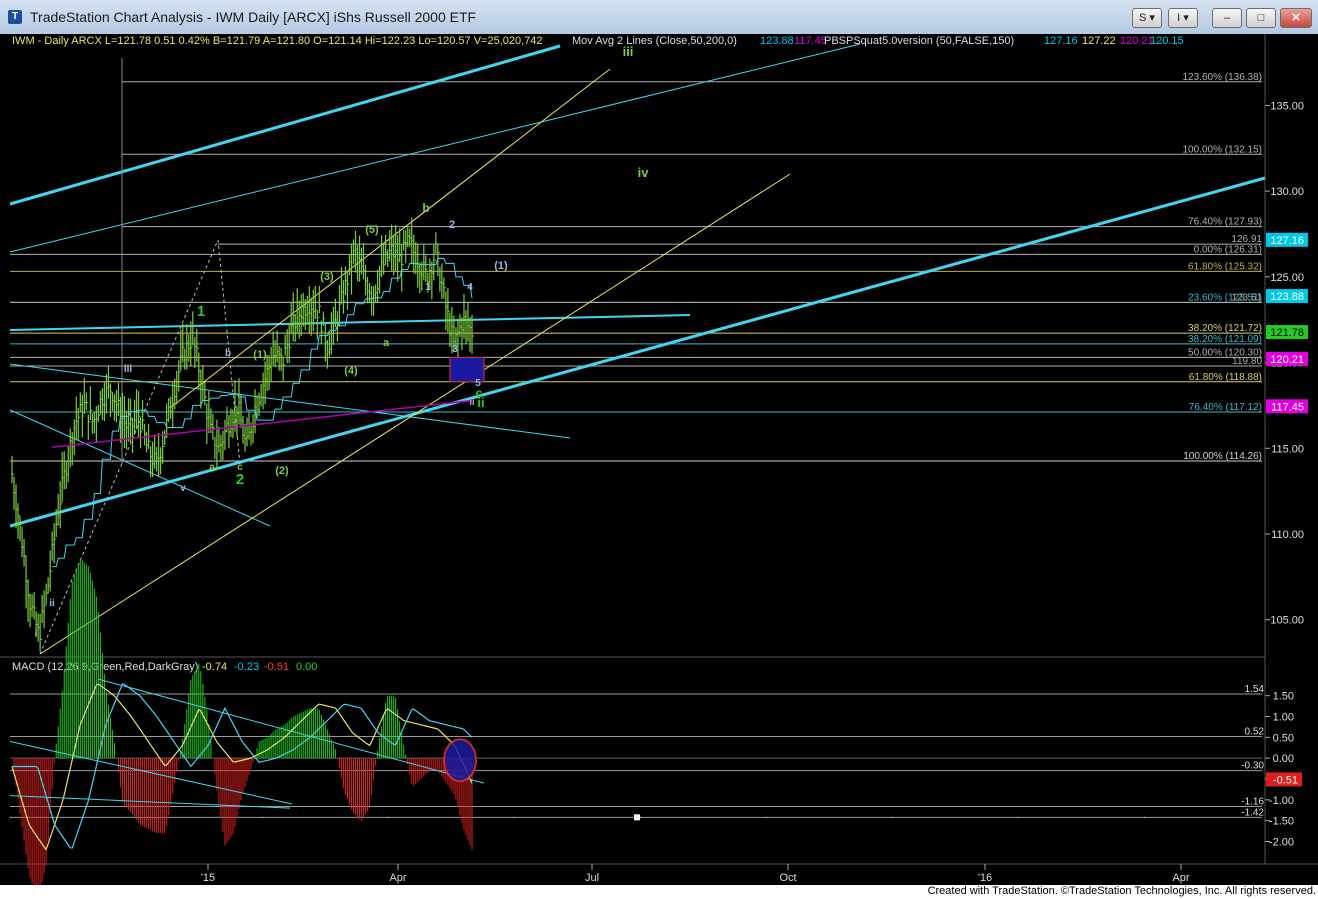 The height and width of the screenshot is (899, 1318). Describe the element at coordinates (1281, 843) in the screenshot. I see `macd-tick-label: -2.00` at that location.